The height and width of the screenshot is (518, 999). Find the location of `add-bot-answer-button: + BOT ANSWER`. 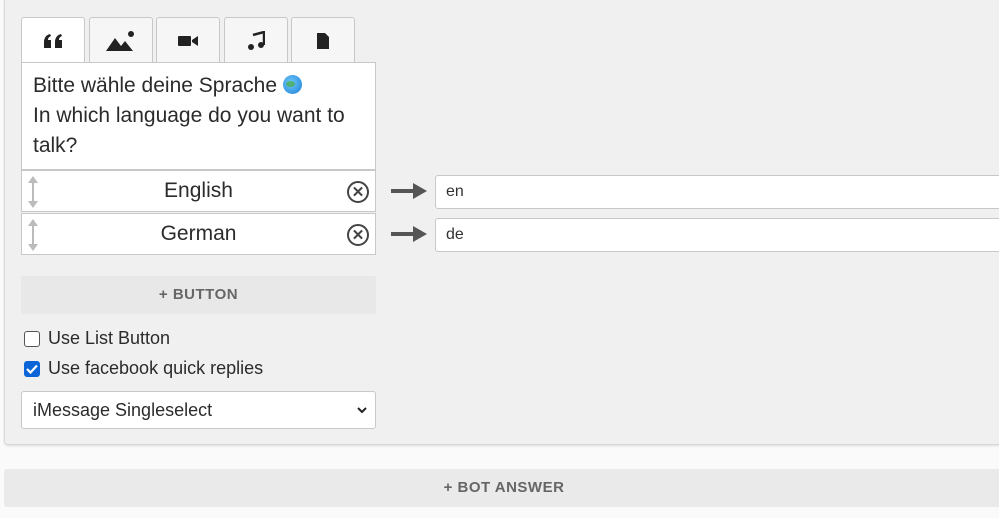

add-bot-answer-button: + BOT ANSWER is located at coordinates (501, 488).